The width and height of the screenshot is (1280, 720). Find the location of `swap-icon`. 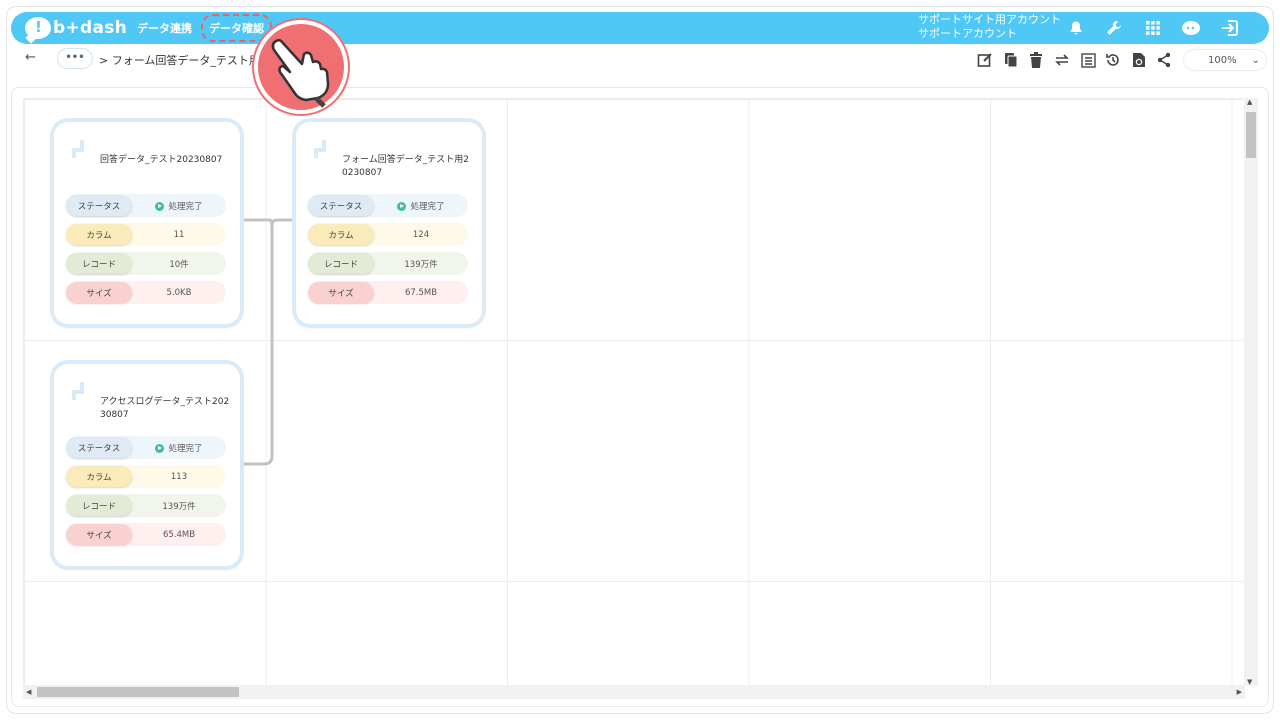

swap-icon is located at coordinates (1062, 60).